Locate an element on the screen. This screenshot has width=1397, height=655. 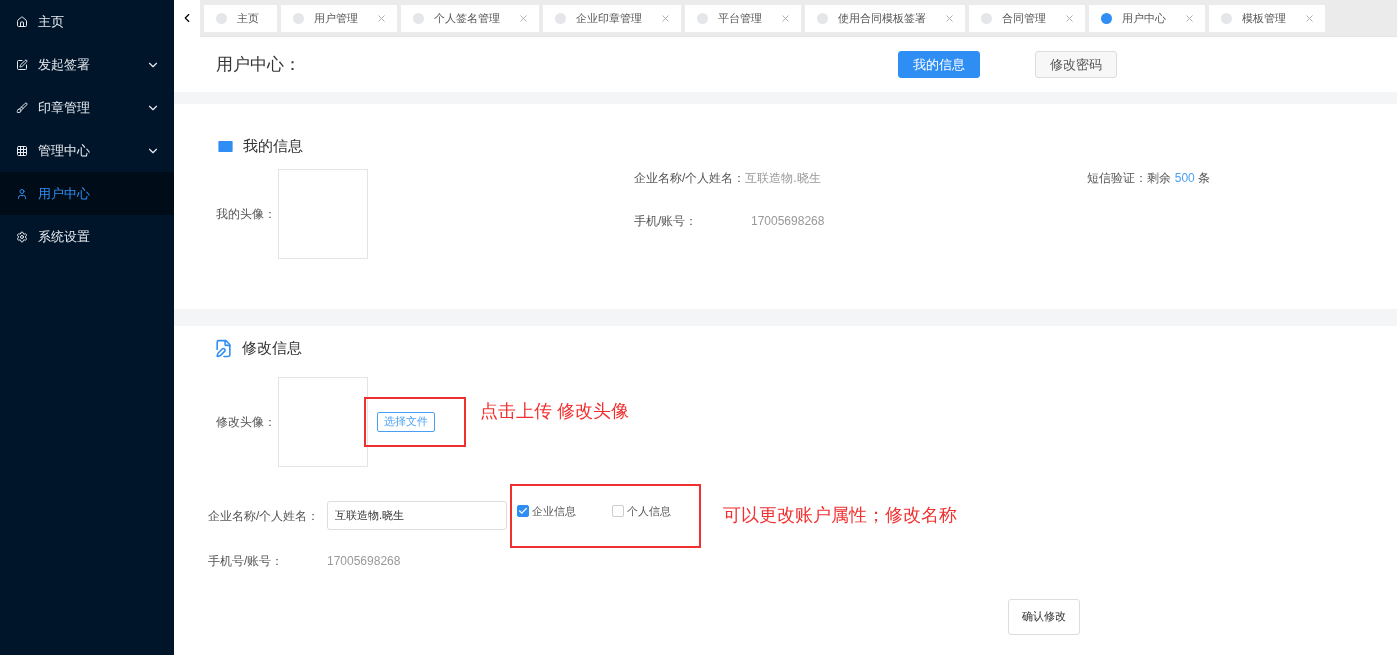
header-button: 修改密码 is located at coordinates (1076, 64).